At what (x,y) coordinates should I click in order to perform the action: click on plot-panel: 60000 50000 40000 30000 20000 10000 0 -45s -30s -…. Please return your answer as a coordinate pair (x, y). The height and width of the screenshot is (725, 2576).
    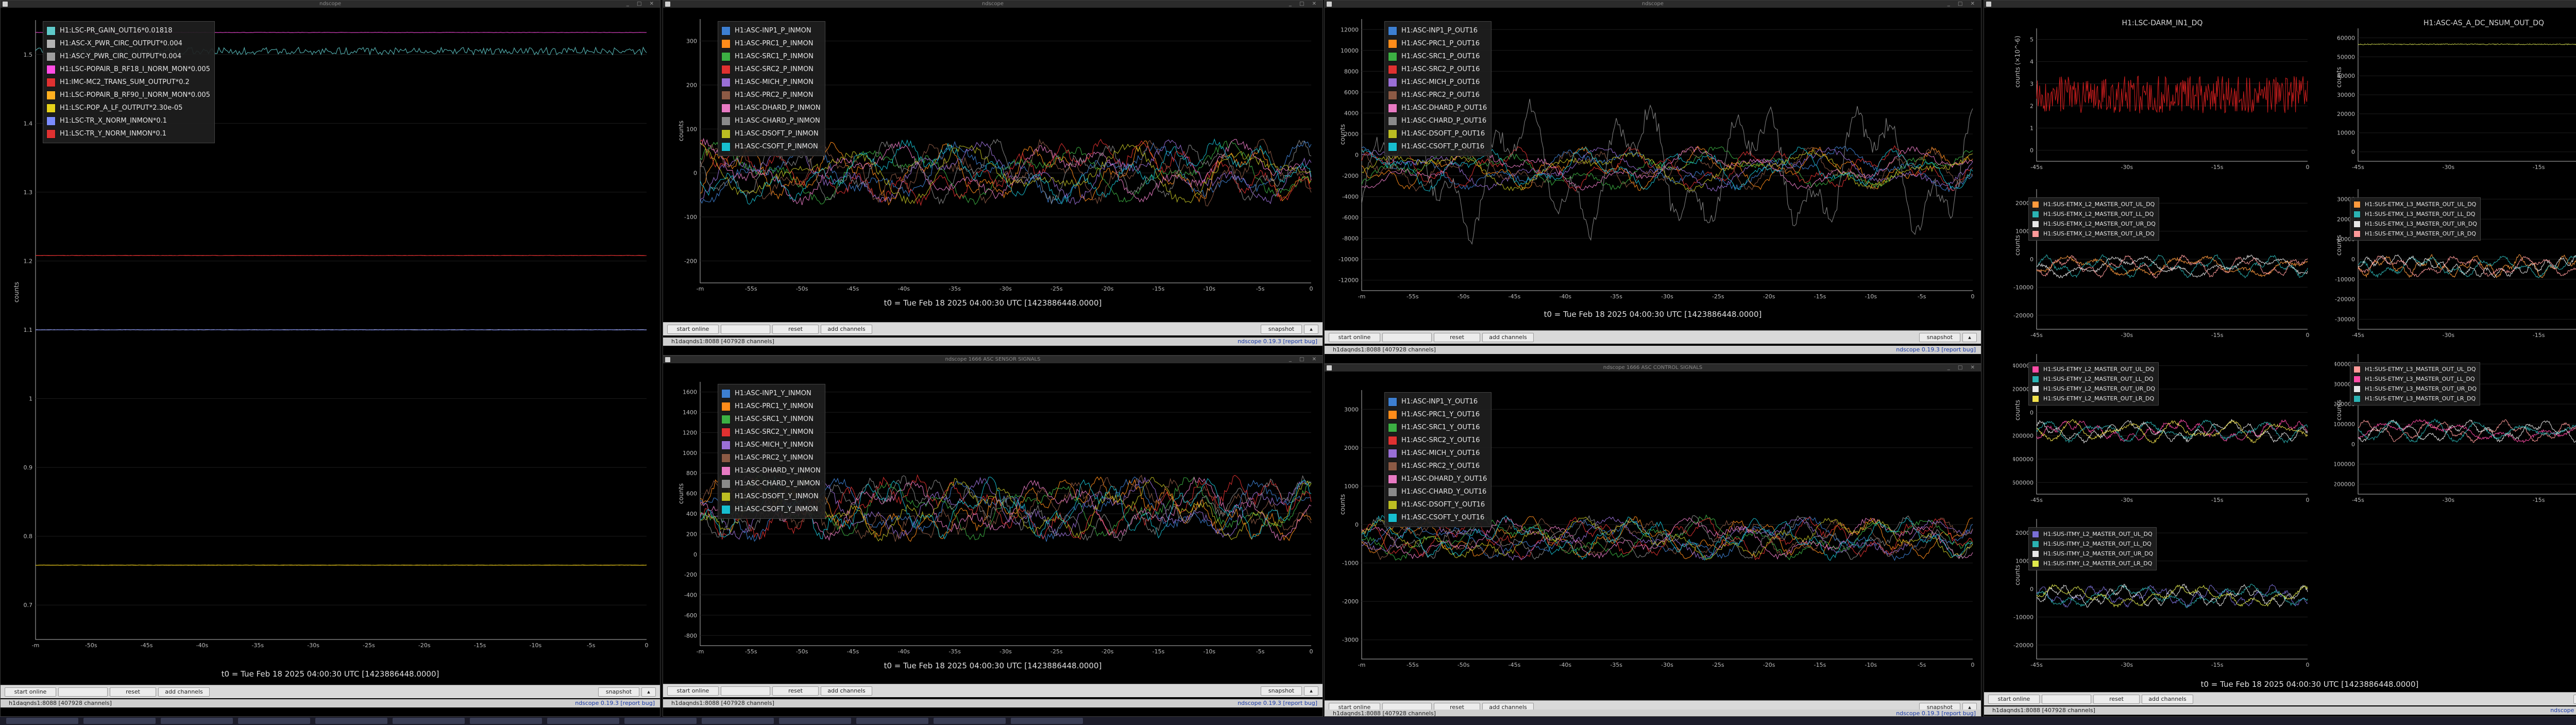
    Looking at the image, I should click on (2455, 96).